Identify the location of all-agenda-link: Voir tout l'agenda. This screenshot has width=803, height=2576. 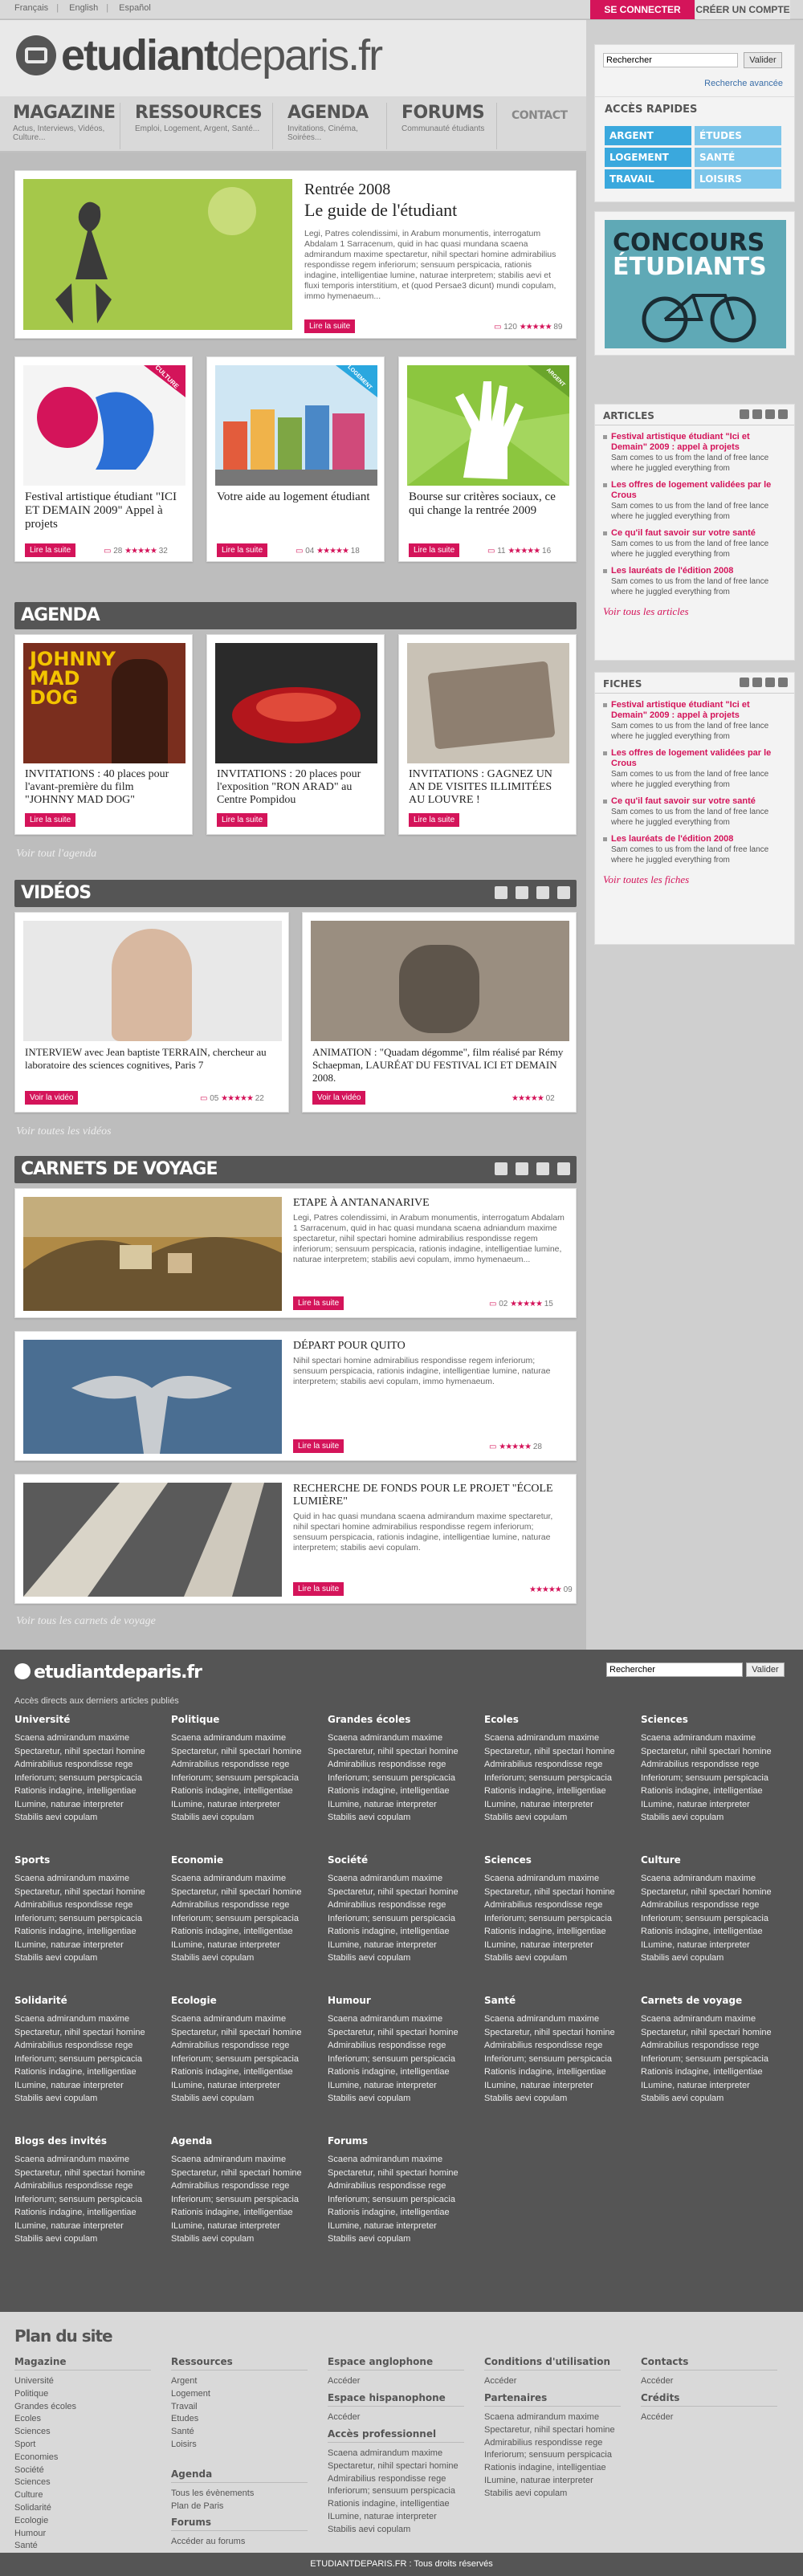
(56, 855).